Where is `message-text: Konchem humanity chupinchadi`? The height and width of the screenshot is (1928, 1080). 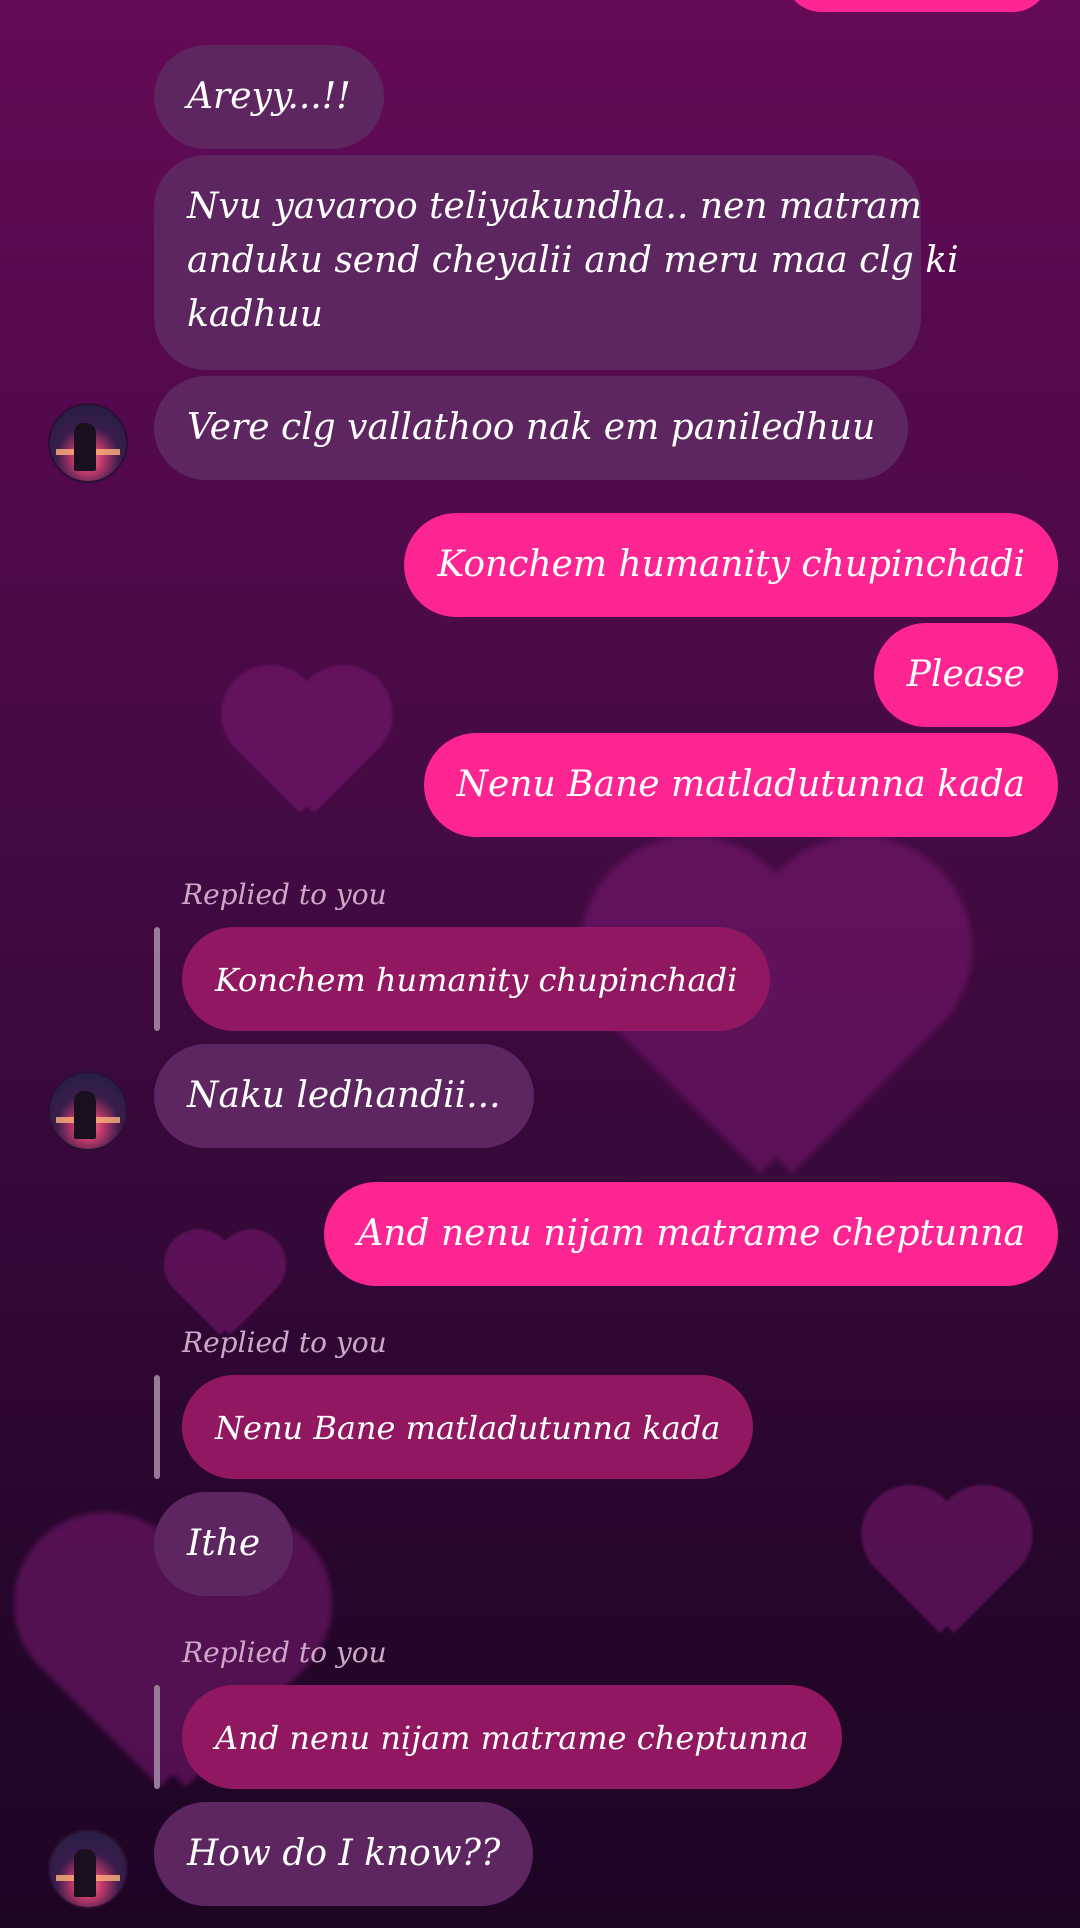 message-text: Konchem humanity chupinchadi is located at coordinates (731, 564).